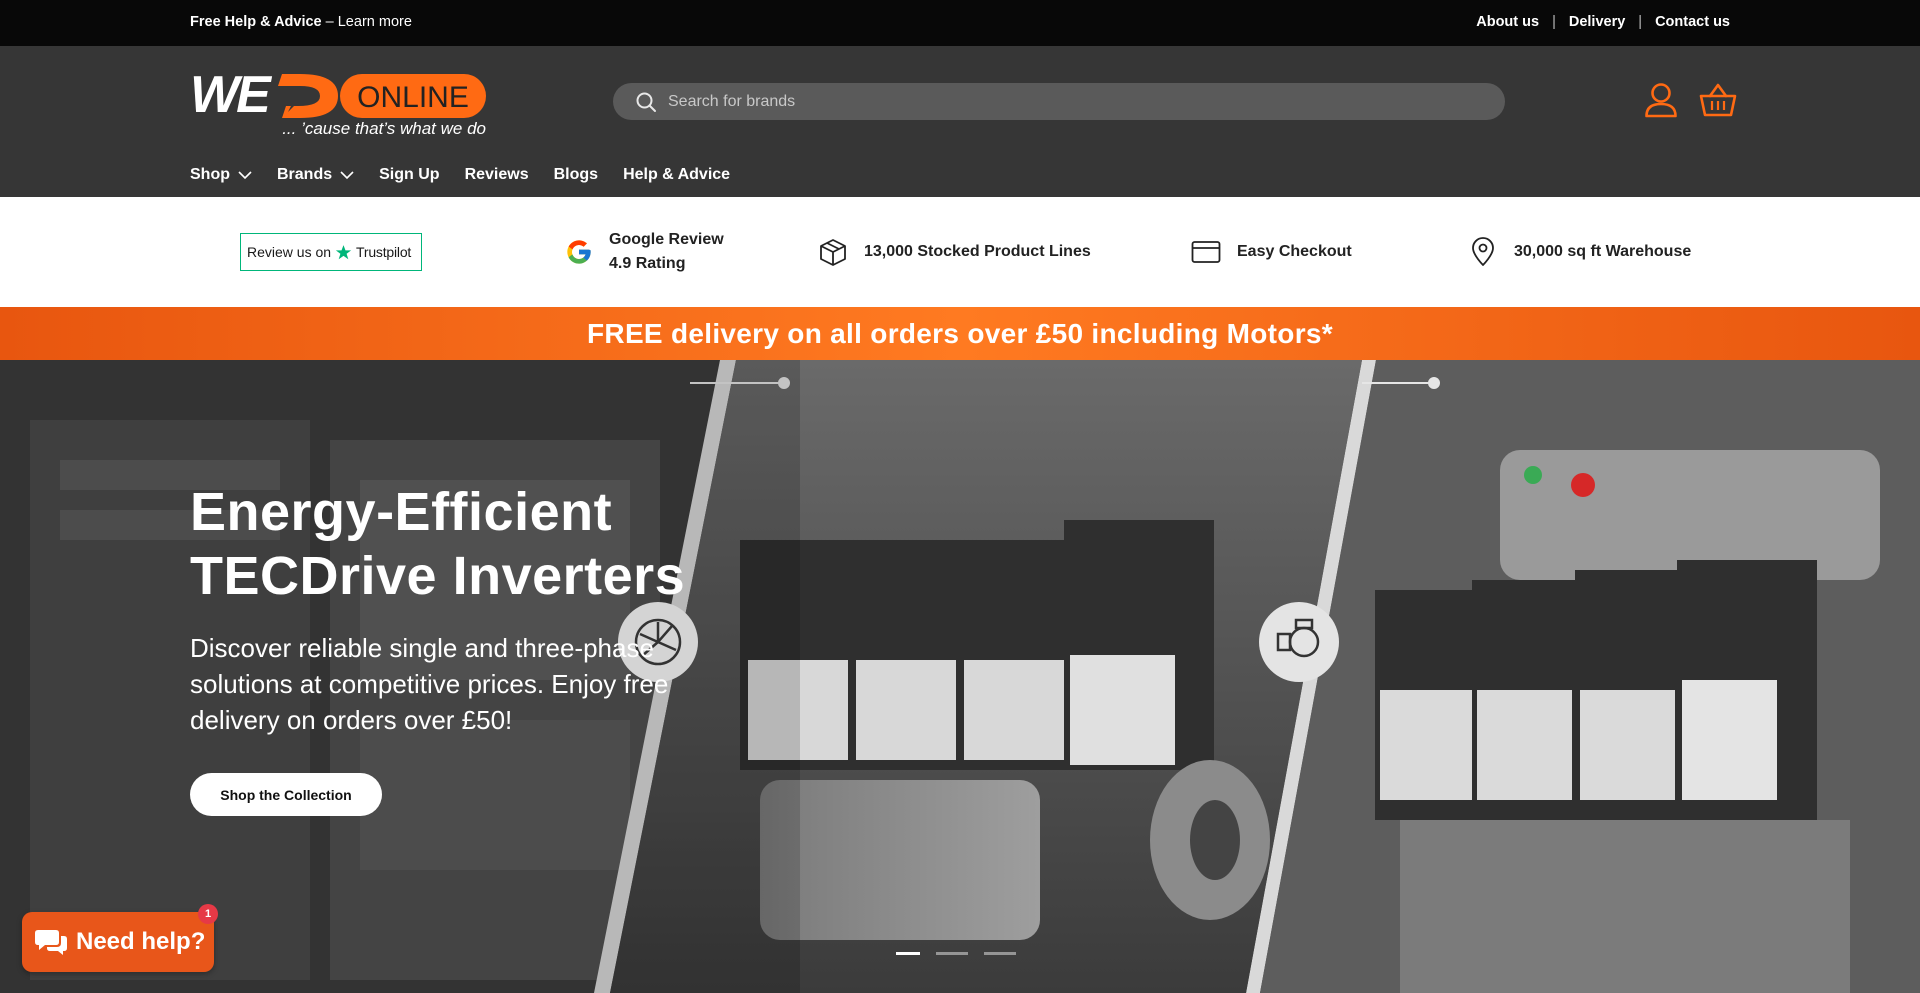 This screenshot has width=1920, height=993. I want to click on learn-more-text: – Learn more, so click(366, 22).